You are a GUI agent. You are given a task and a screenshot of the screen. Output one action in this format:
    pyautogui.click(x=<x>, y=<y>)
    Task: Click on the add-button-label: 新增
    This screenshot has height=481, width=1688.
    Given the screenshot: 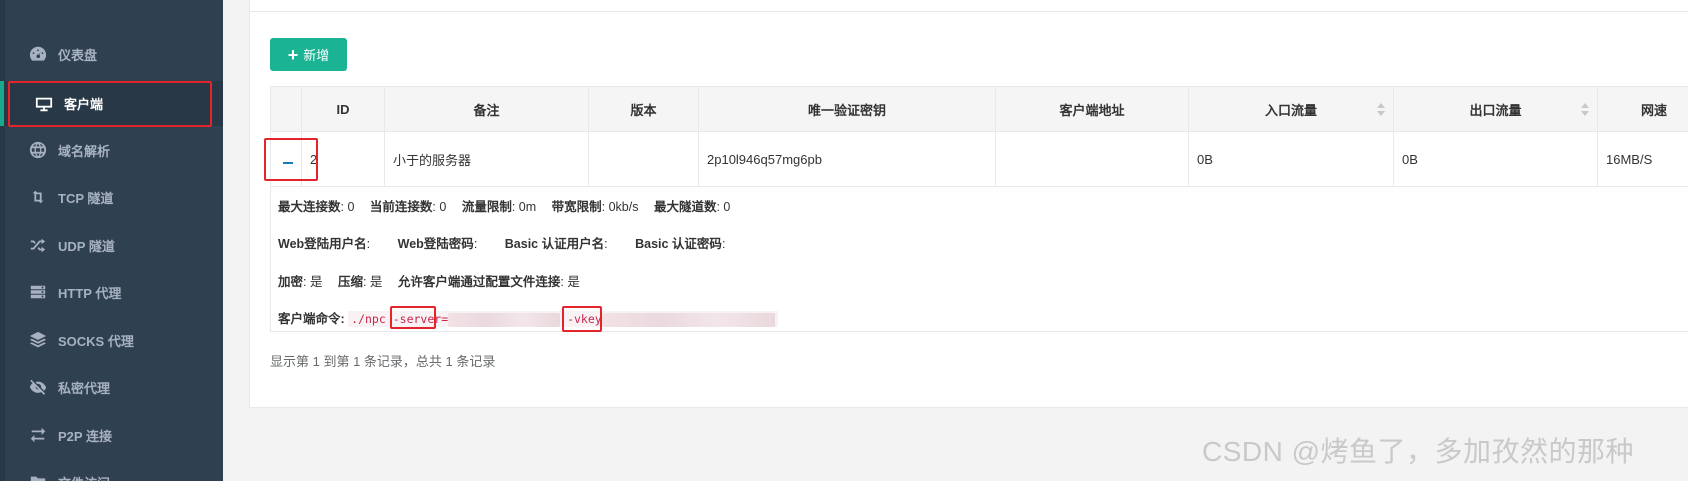 What is the action you would take?
    pyautogui.click(x=316, y=55)
    